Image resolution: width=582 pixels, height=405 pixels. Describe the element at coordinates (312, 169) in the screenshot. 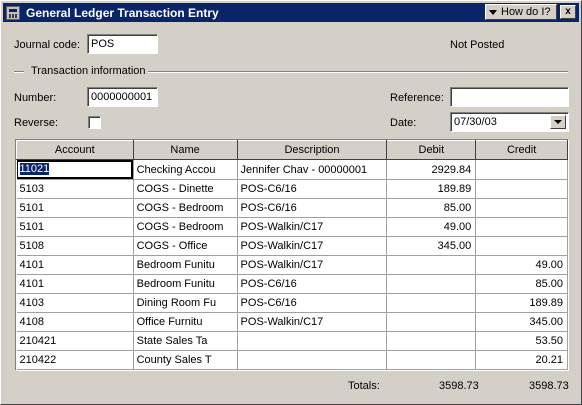

I see `description-cell: Jennifer Chav - 00000001` at that location.